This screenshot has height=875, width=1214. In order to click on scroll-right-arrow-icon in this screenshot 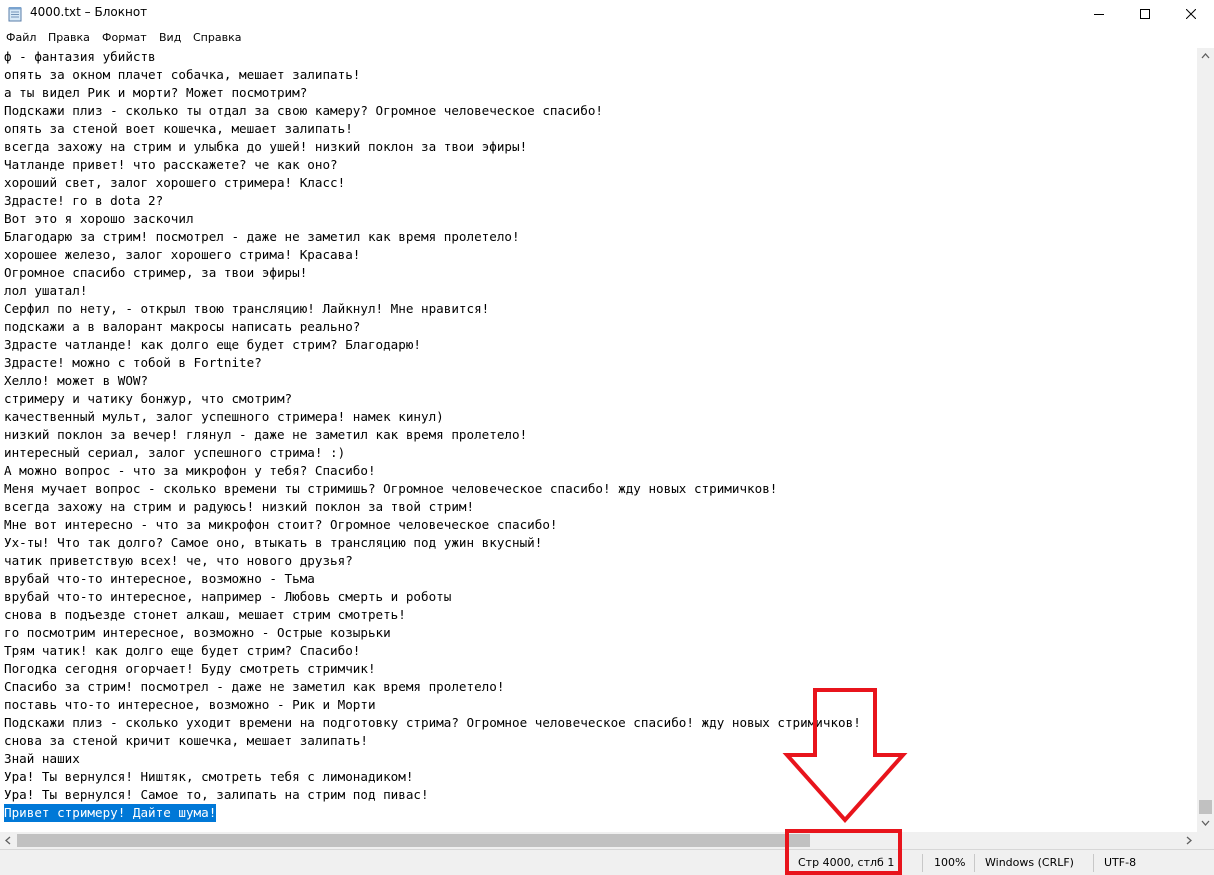, I will do `click(1189, 840)`.